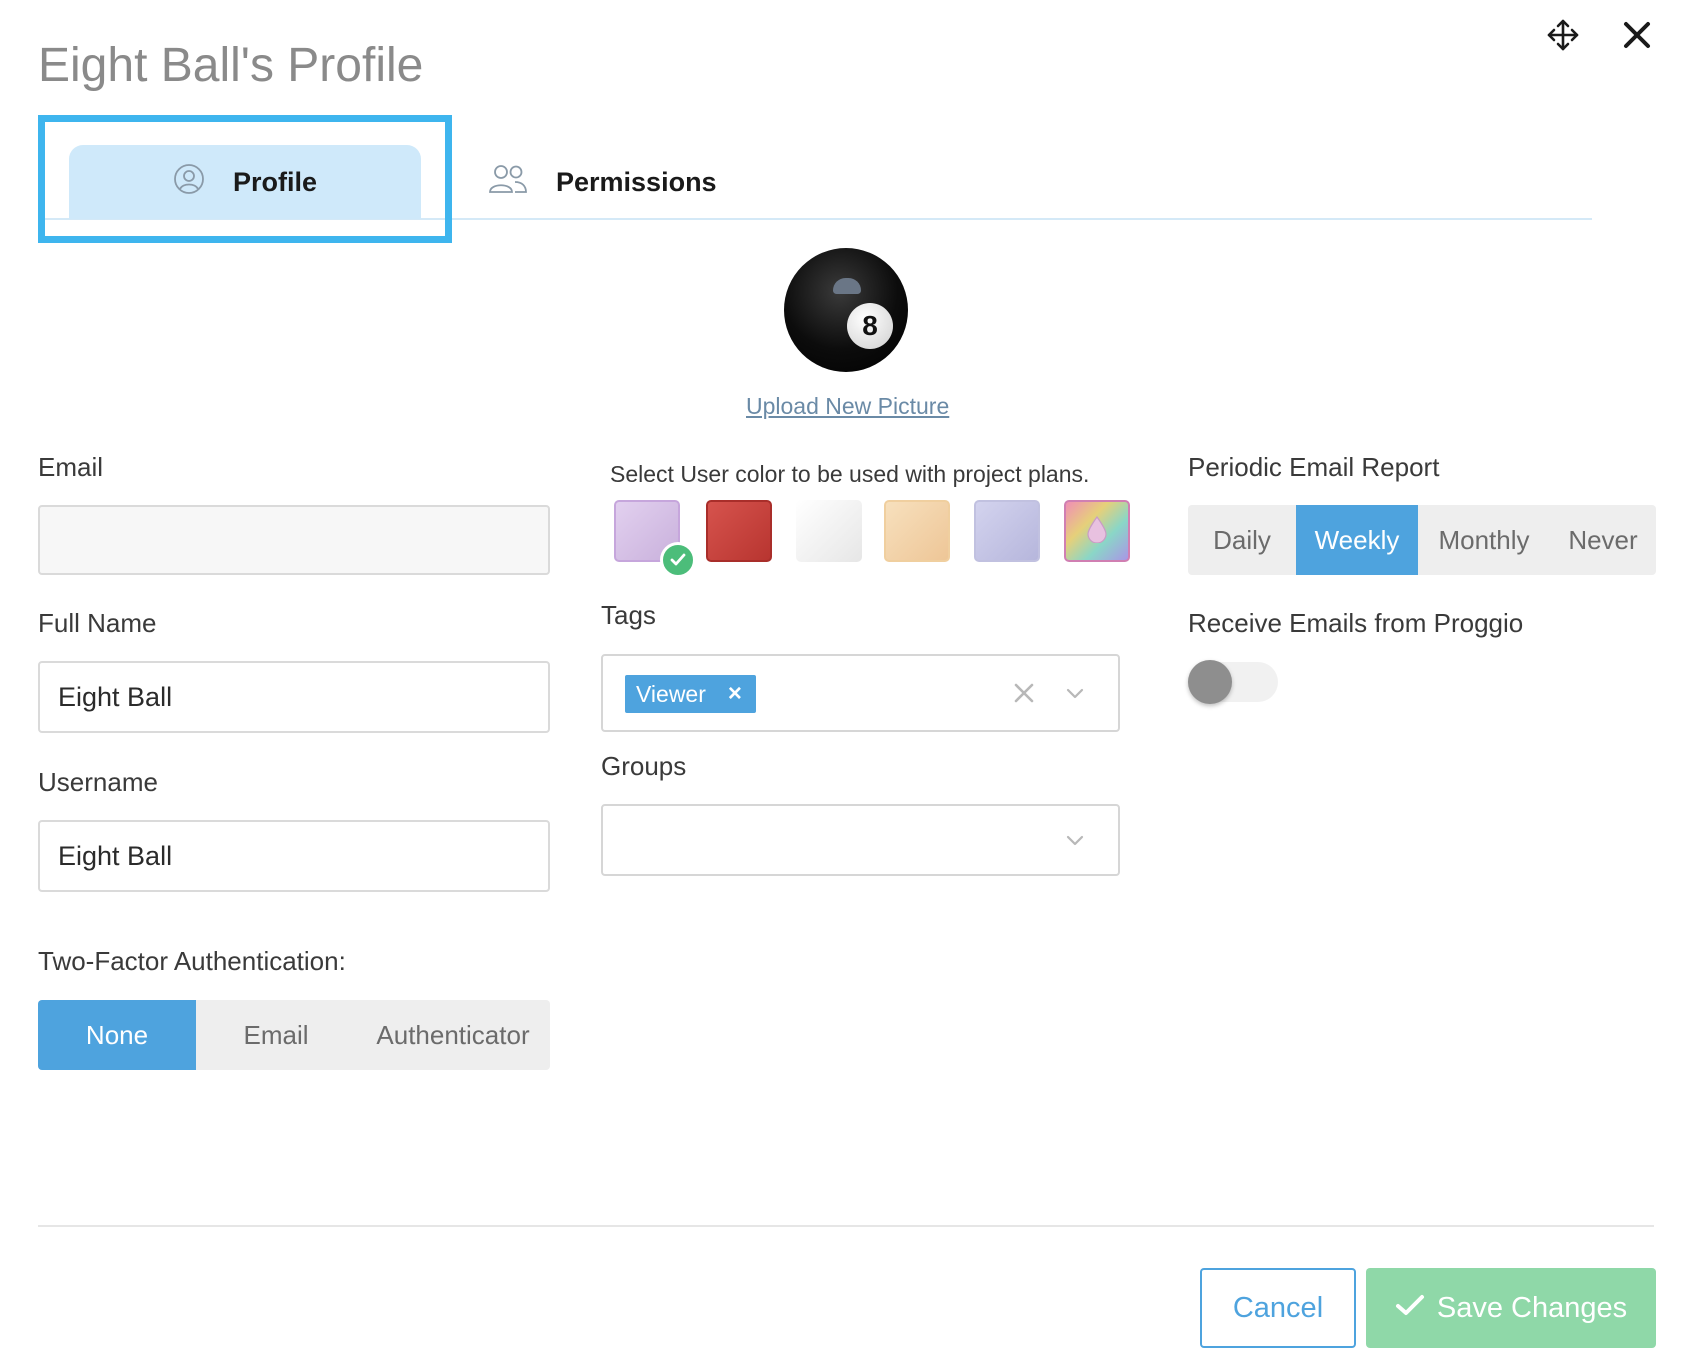  What do you see at coordinates (1007, 531) in the screenshot?
I see `color-swatch-periwinkle` at bounding box center [1007, 531].